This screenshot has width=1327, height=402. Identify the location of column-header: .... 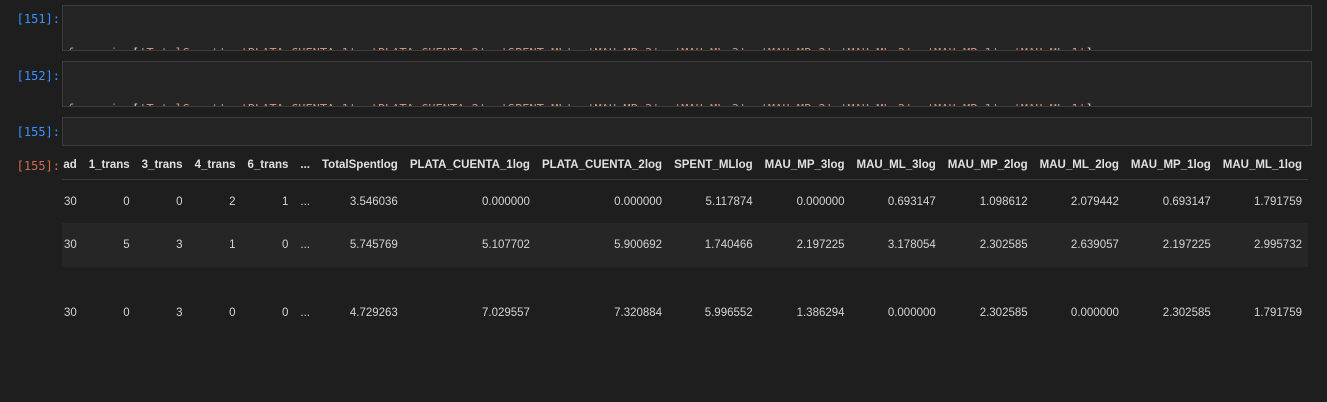
(305, 165).